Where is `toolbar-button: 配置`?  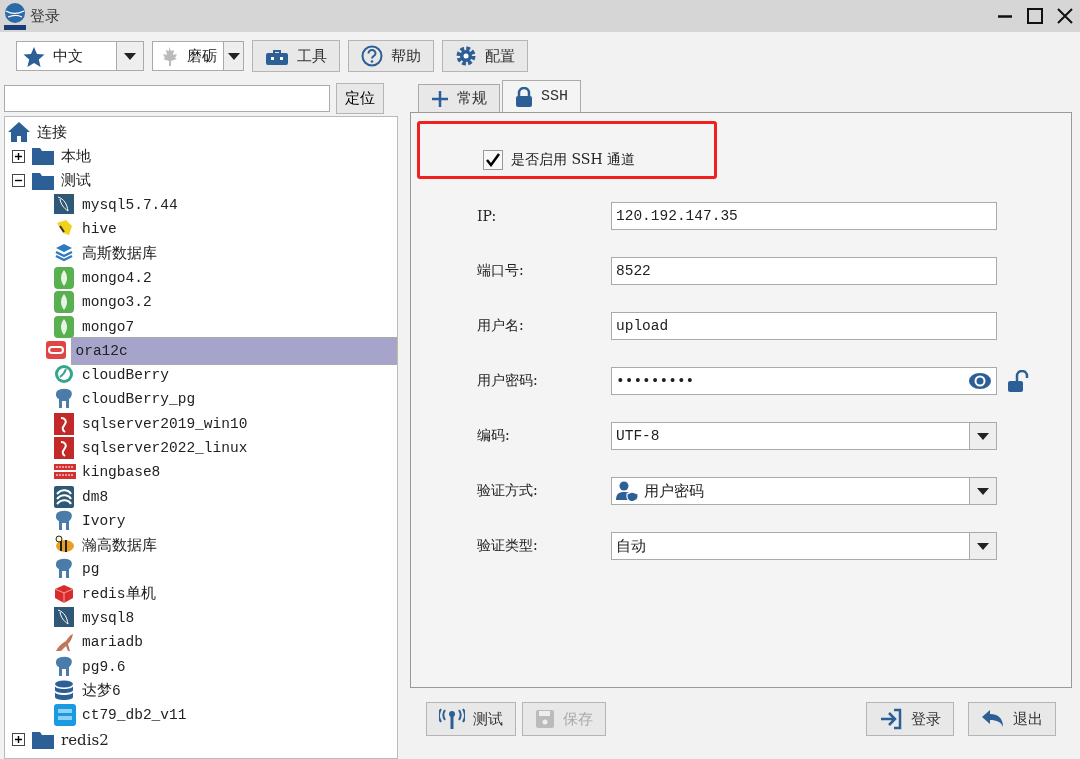 toolbar-button: 配置 is located at coordinates (485, 56).